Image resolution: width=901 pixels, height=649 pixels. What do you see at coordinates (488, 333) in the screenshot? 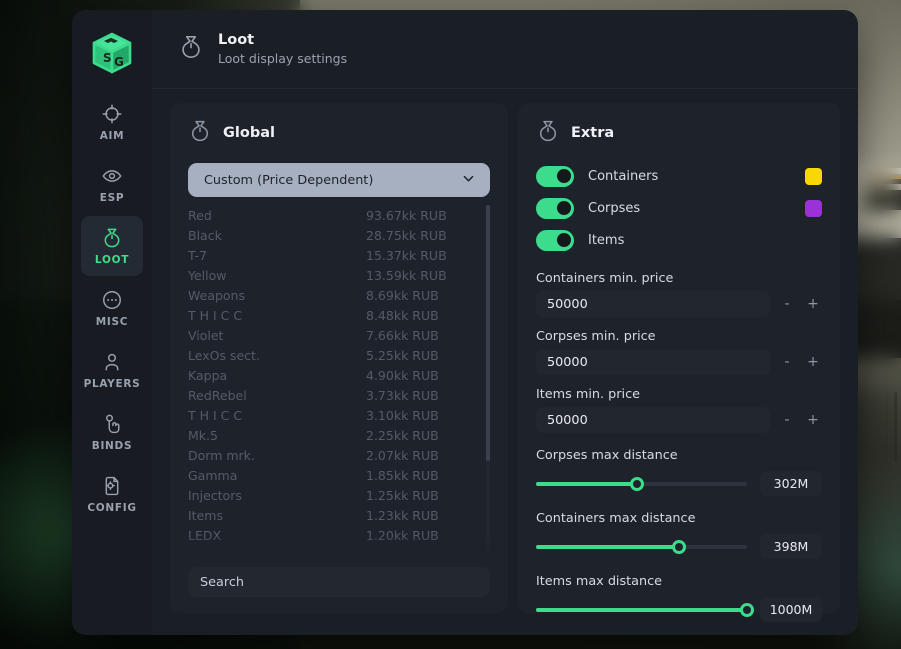
I see `scrollbar-thumb` at bounding box center [488, 333].